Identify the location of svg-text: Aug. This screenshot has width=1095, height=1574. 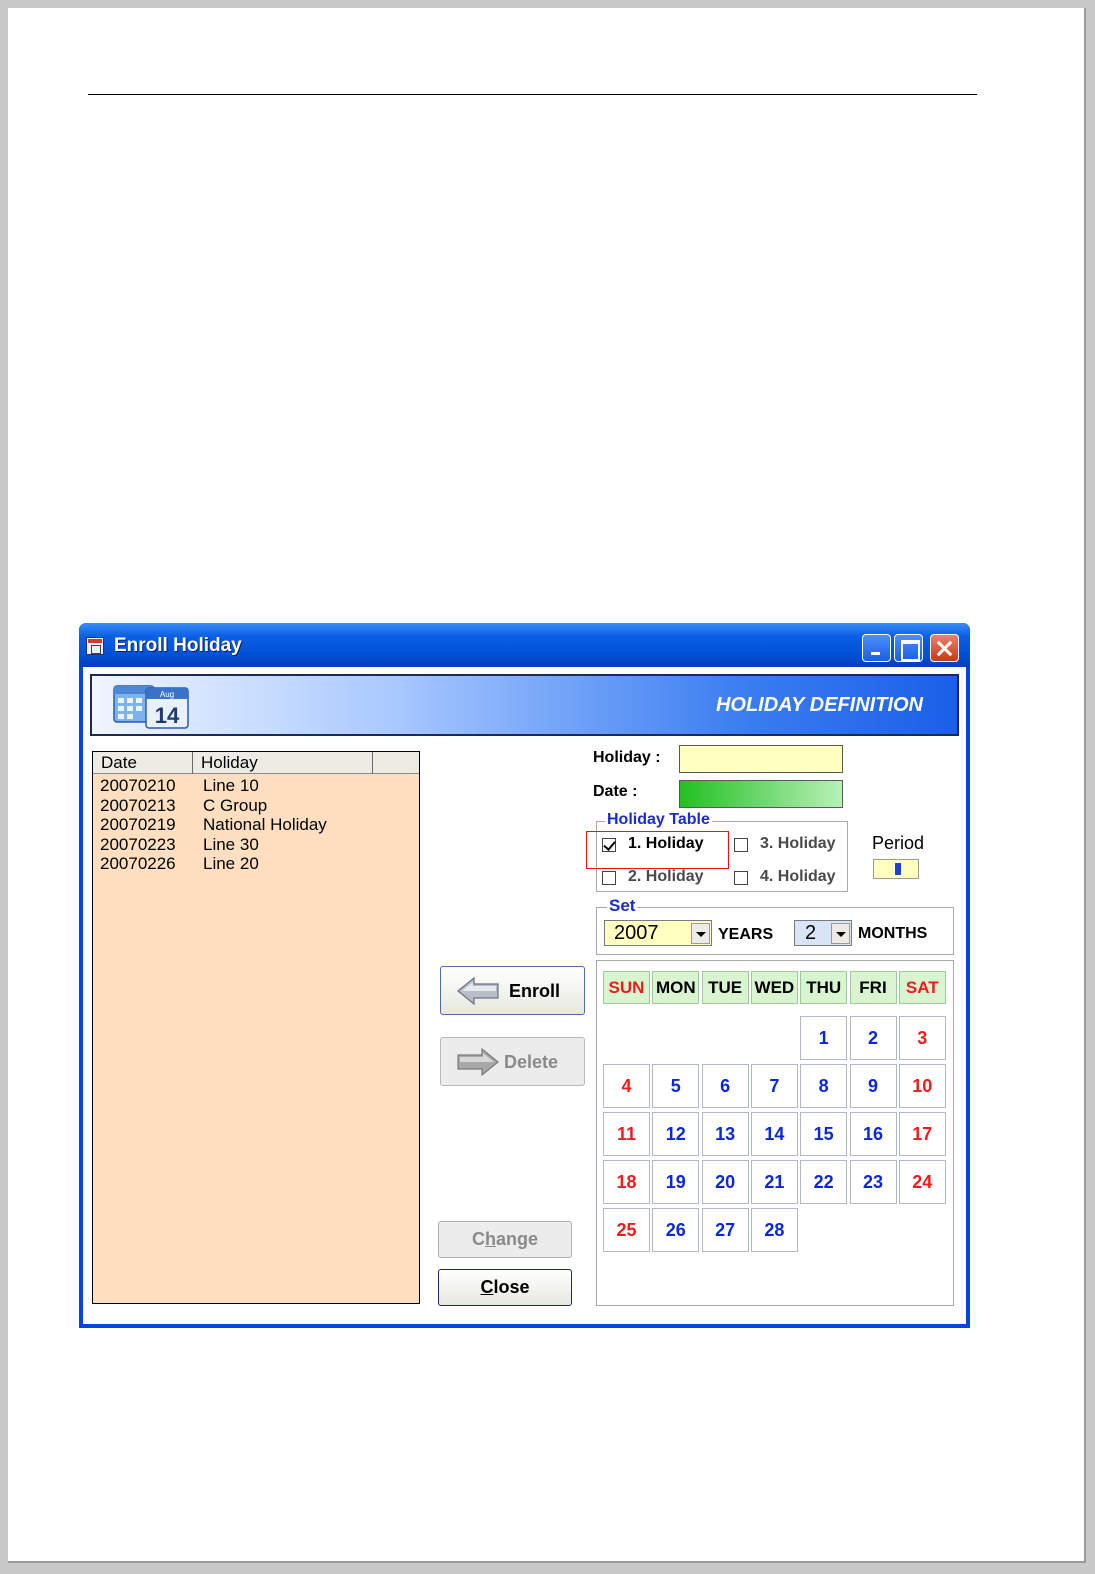
(167, 694).